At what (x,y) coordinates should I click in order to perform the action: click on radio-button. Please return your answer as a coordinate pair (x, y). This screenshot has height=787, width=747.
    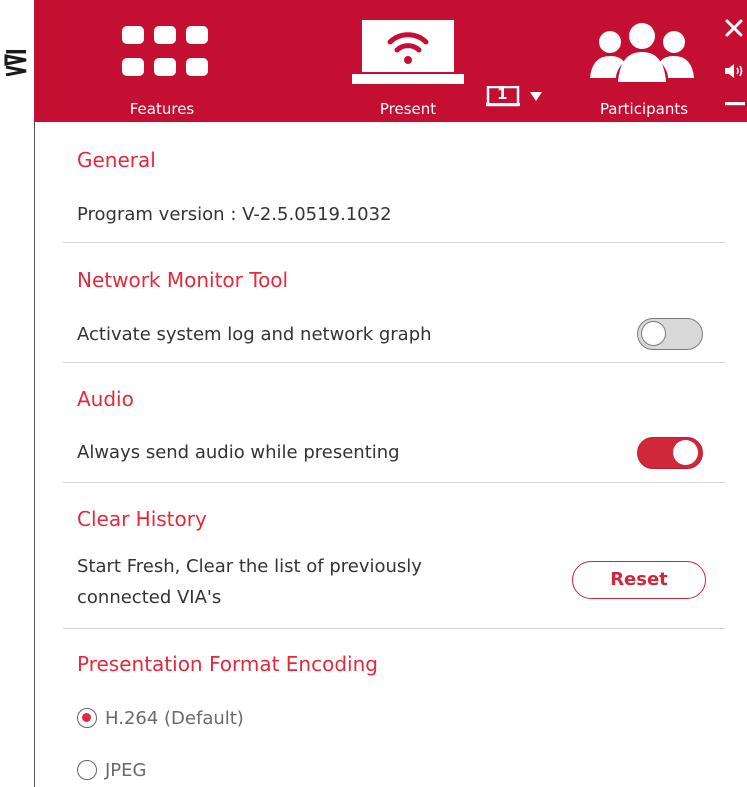
    Looking at the image, I should click on (87, 770).